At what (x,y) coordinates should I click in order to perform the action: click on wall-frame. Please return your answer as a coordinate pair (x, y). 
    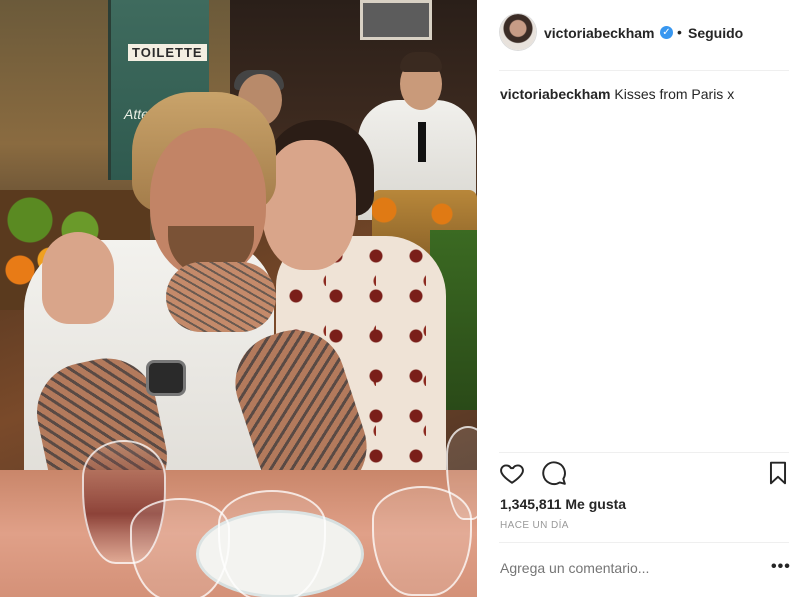
    Looking at the image, I should click on (396, 20).